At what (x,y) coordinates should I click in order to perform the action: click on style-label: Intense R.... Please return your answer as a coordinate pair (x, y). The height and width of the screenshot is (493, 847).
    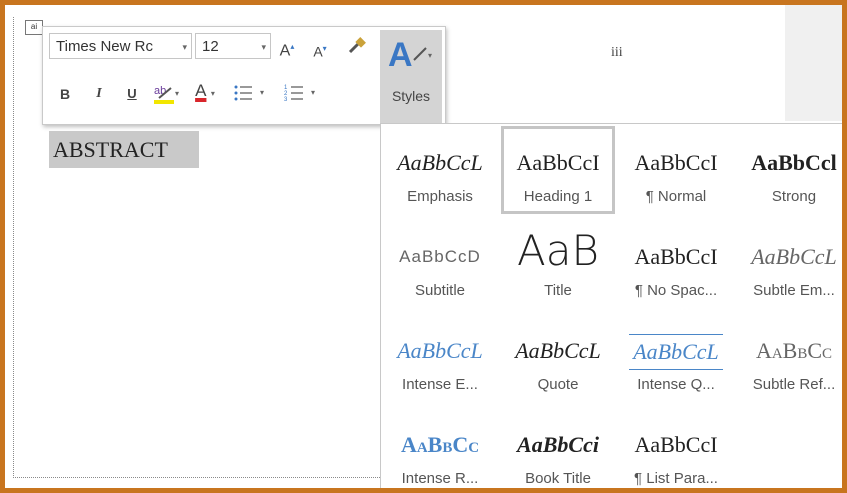
    Looking at the image, I should click on (440, 478).